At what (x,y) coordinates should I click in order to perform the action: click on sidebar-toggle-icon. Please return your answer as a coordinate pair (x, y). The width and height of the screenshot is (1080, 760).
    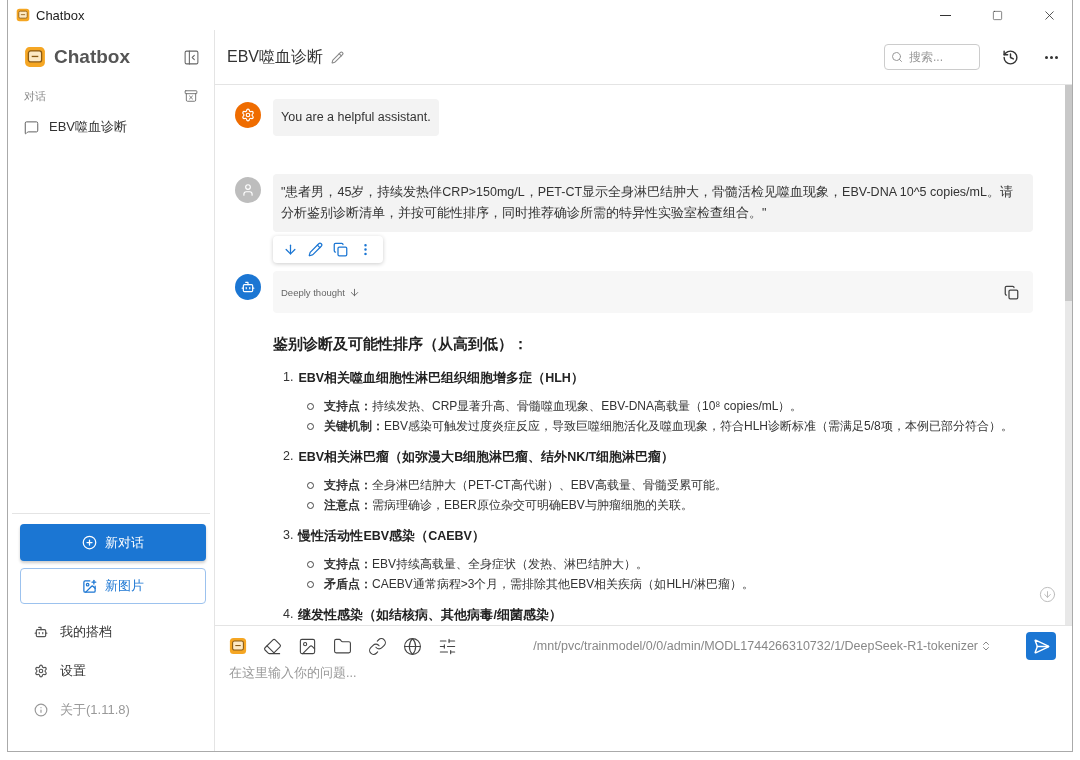
    Looking at the image, I should click on (191, 57).